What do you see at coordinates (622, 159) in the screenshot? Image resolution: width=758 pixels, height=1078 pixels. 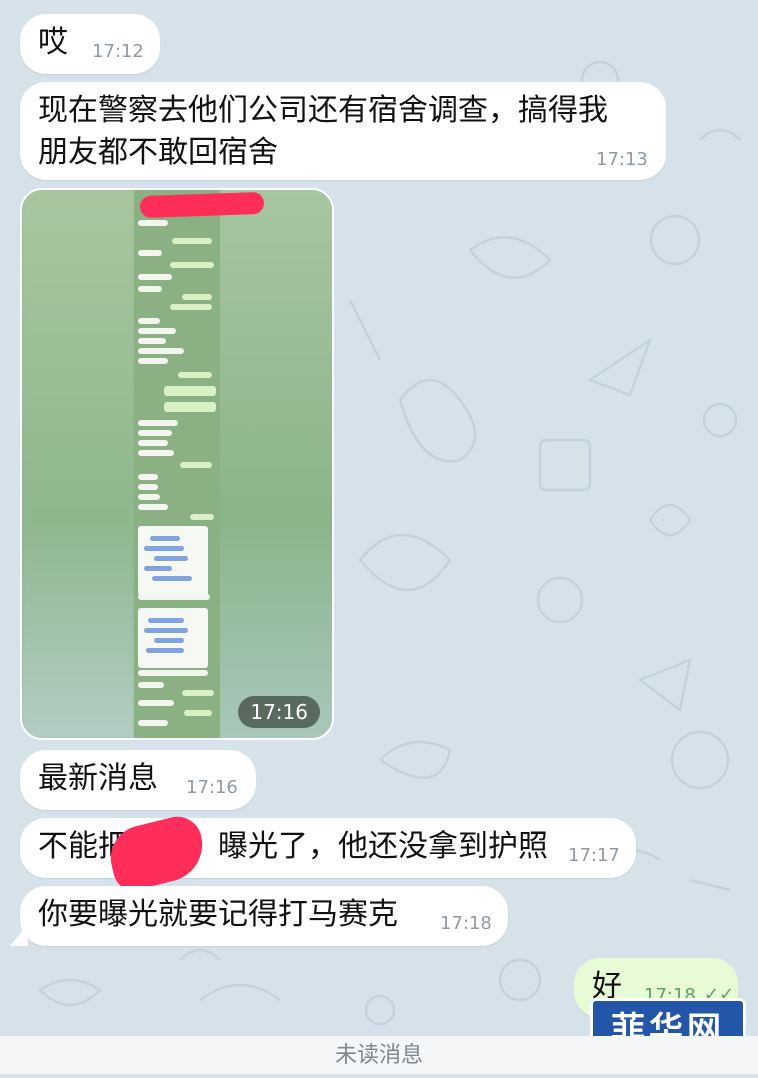 I see `message-time: 17:13` at bounding box center [622, 159].